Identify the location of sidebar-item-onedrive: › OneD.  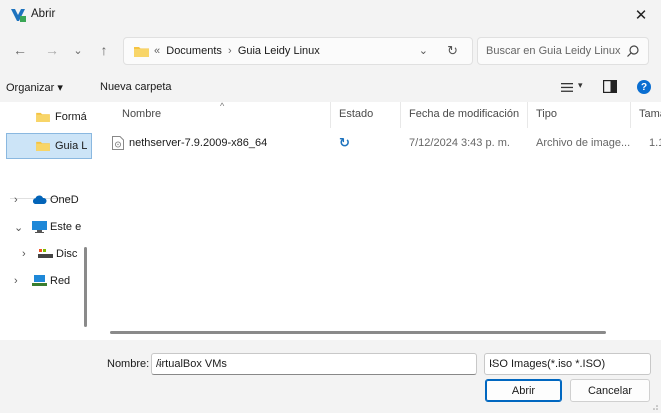
(46, 200).